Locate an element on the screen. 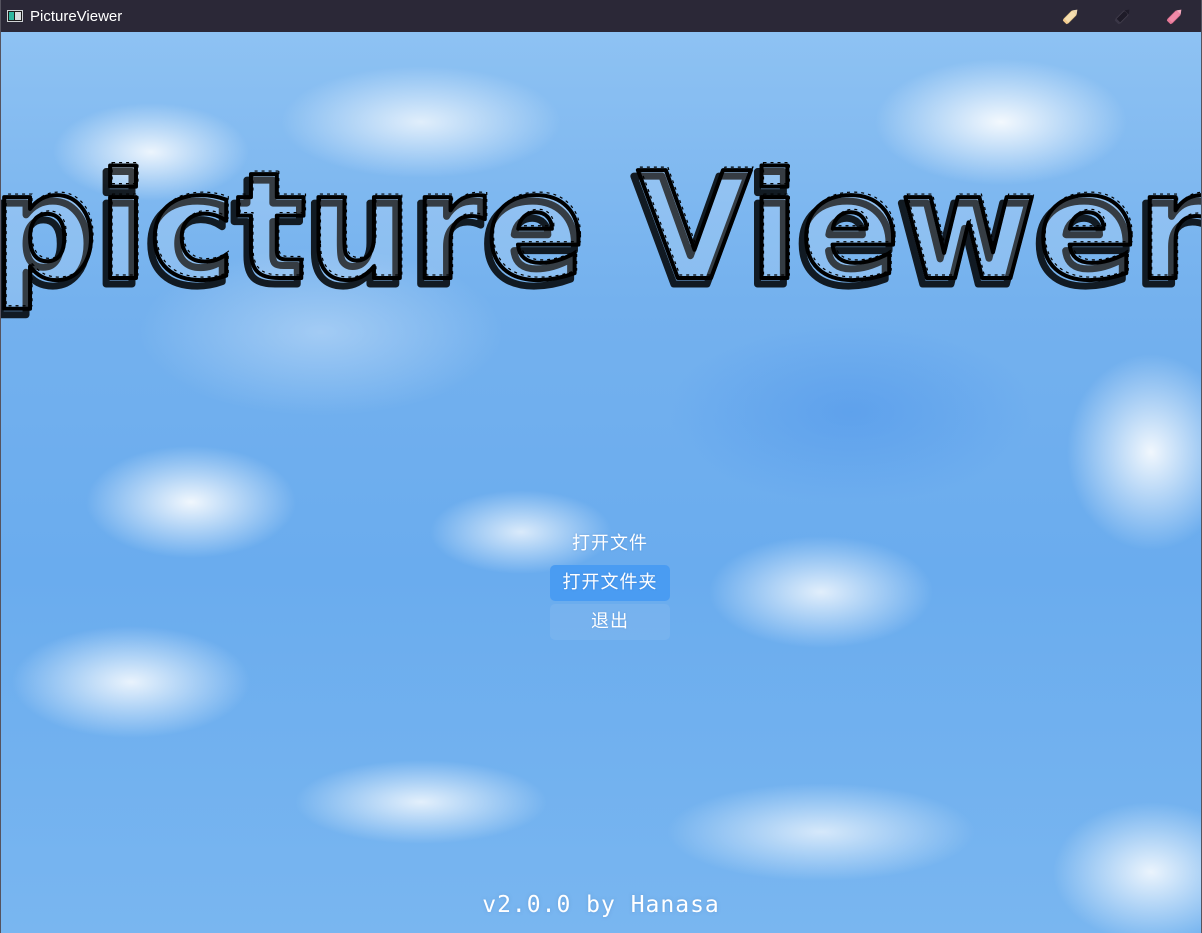 Image resolution: width=1202 pixels, height=933 pixels. close-button is located at coordinates (1175, 16).